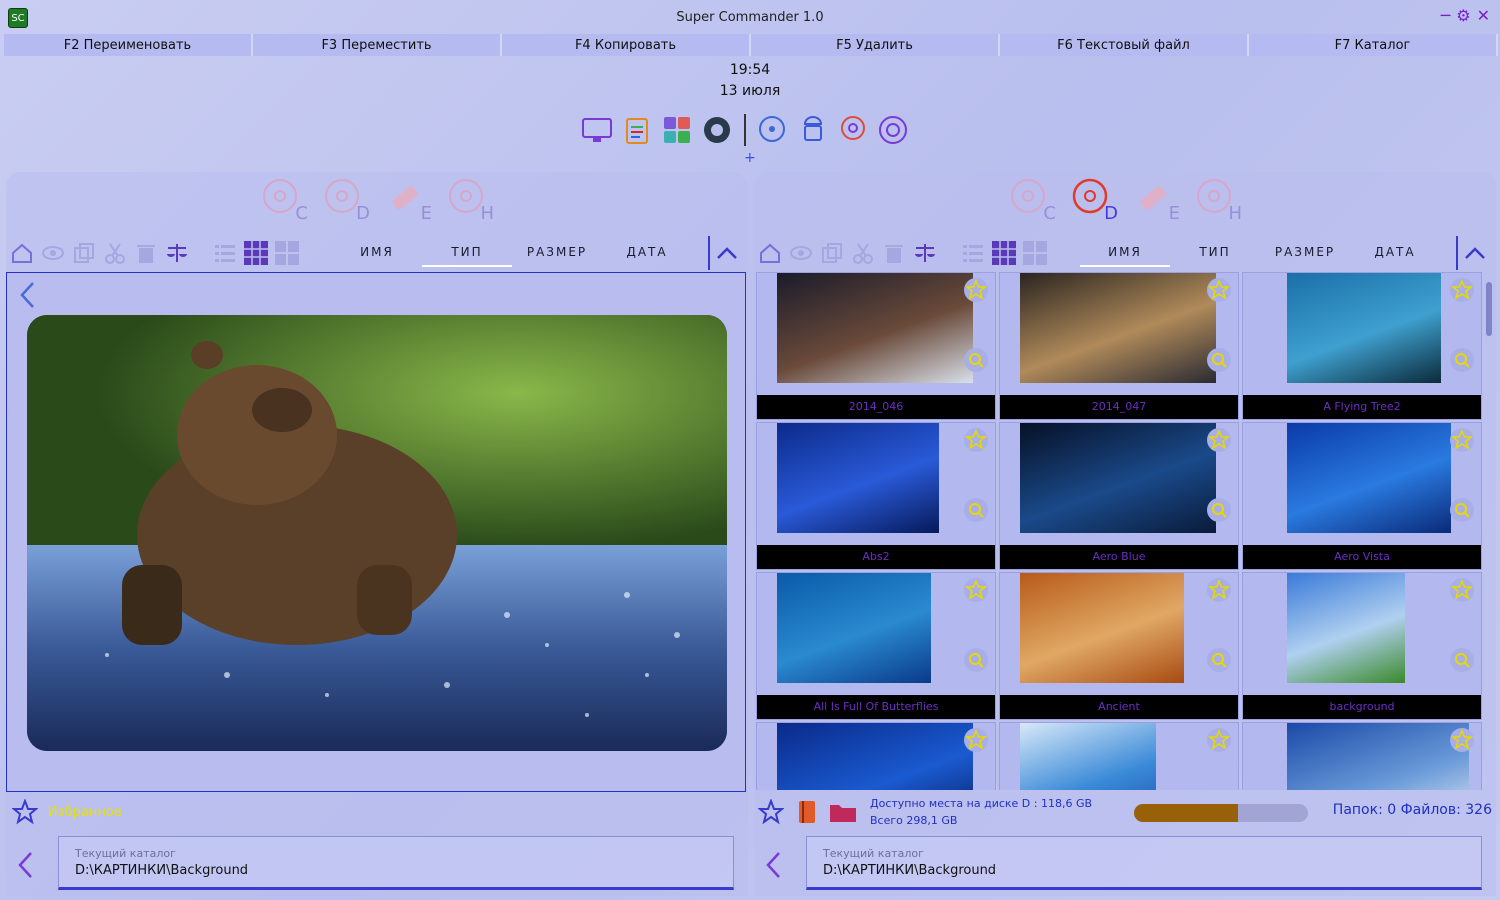 Image resolution: width=1500 pixels, height=900 pixels. What do you see at coordinates (807, 812) in the screenshot?
I see `book-icon` at bounding box center [807, 812].